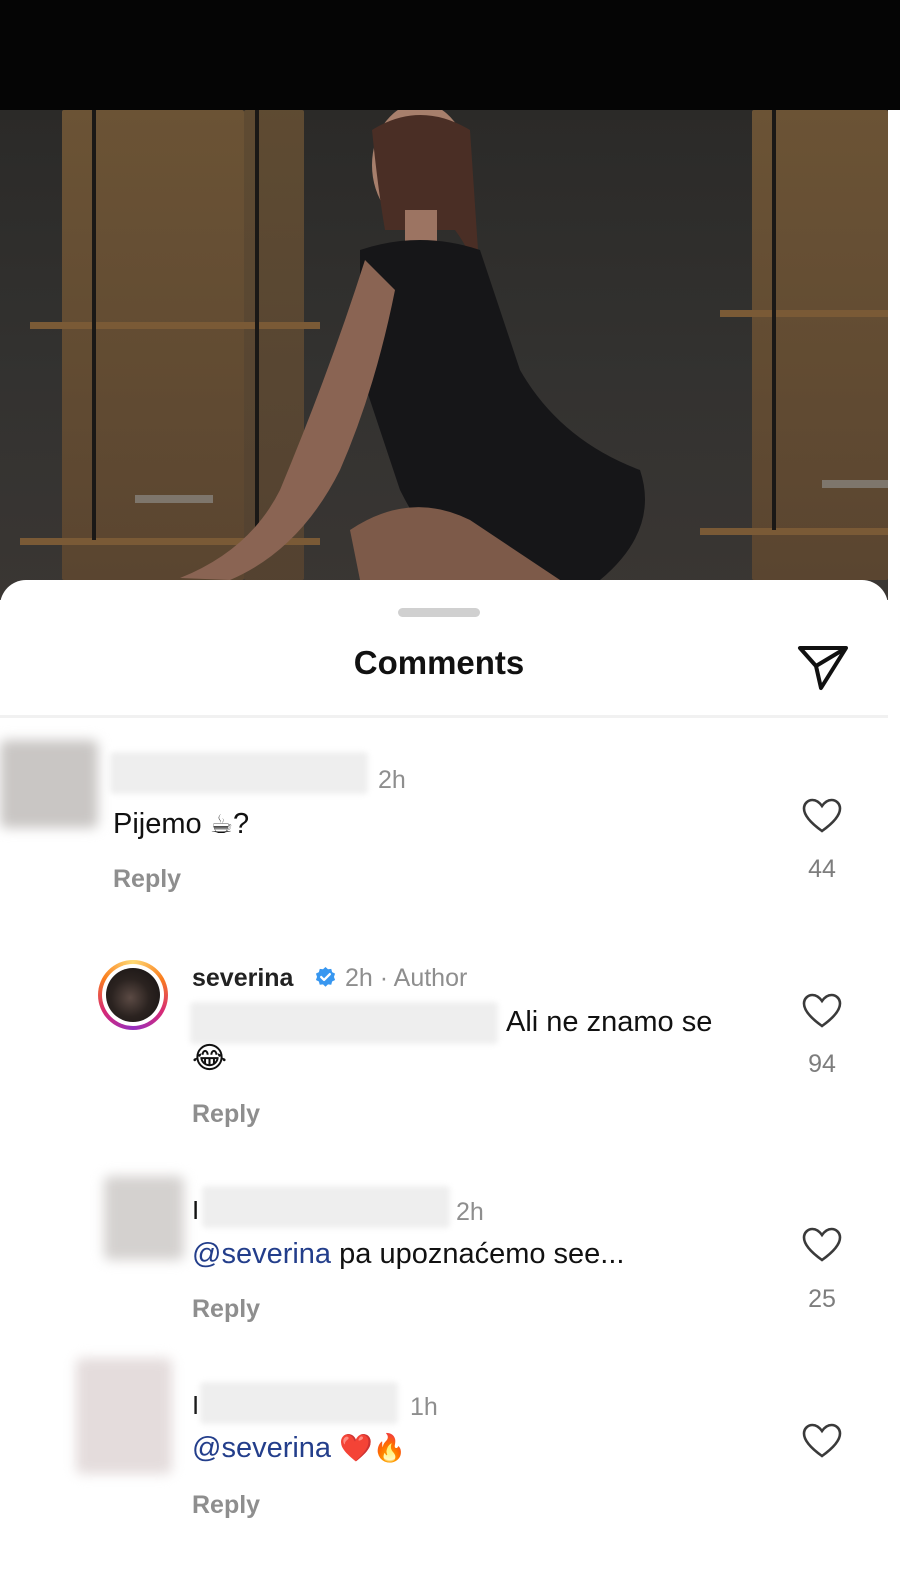 The height and width of the screenshot is (1575, 900). Describe the element at coordinates (373, 1448) in the screenshot. I see `heart-fire-emoji: ❤️🔥` at that location.